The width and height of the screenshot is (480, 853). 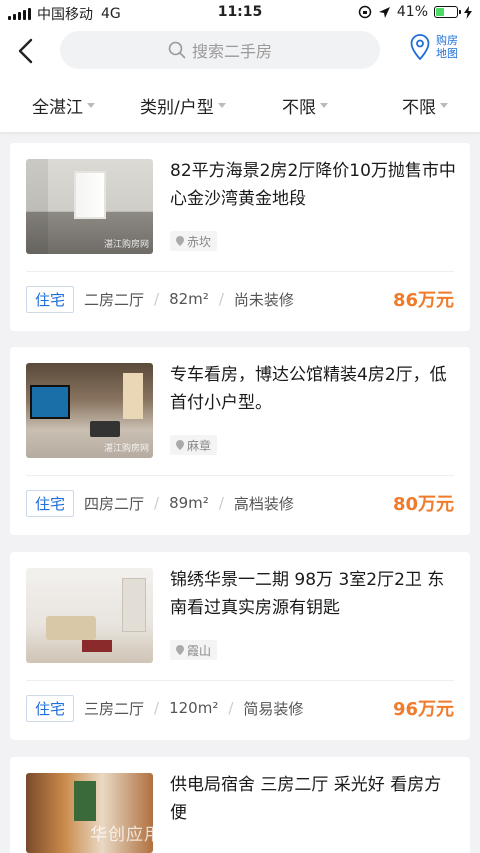 I want to click on location-arrow-icon, so click(x=384, y=12).